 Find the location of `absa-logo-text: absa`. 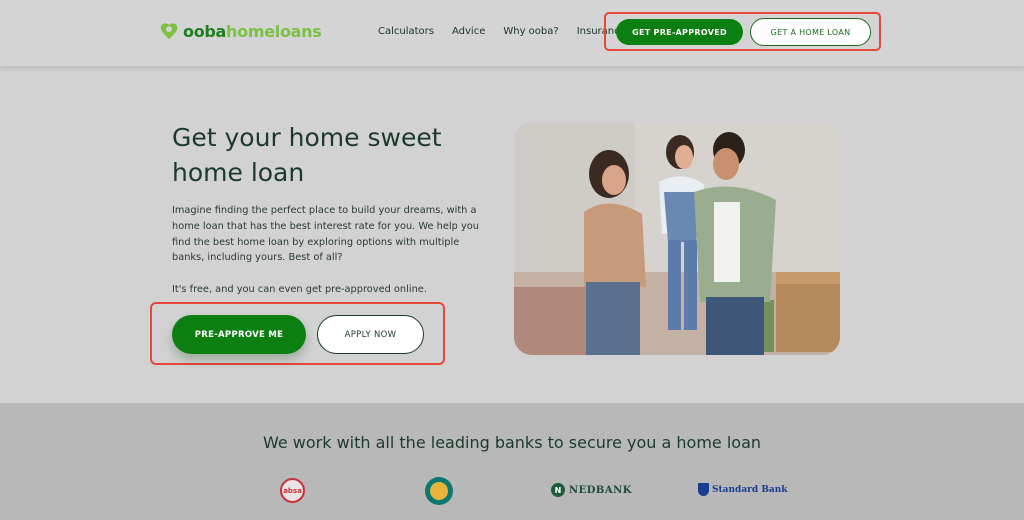

absa-logo-text: absa is located at coordinates (292, 490).